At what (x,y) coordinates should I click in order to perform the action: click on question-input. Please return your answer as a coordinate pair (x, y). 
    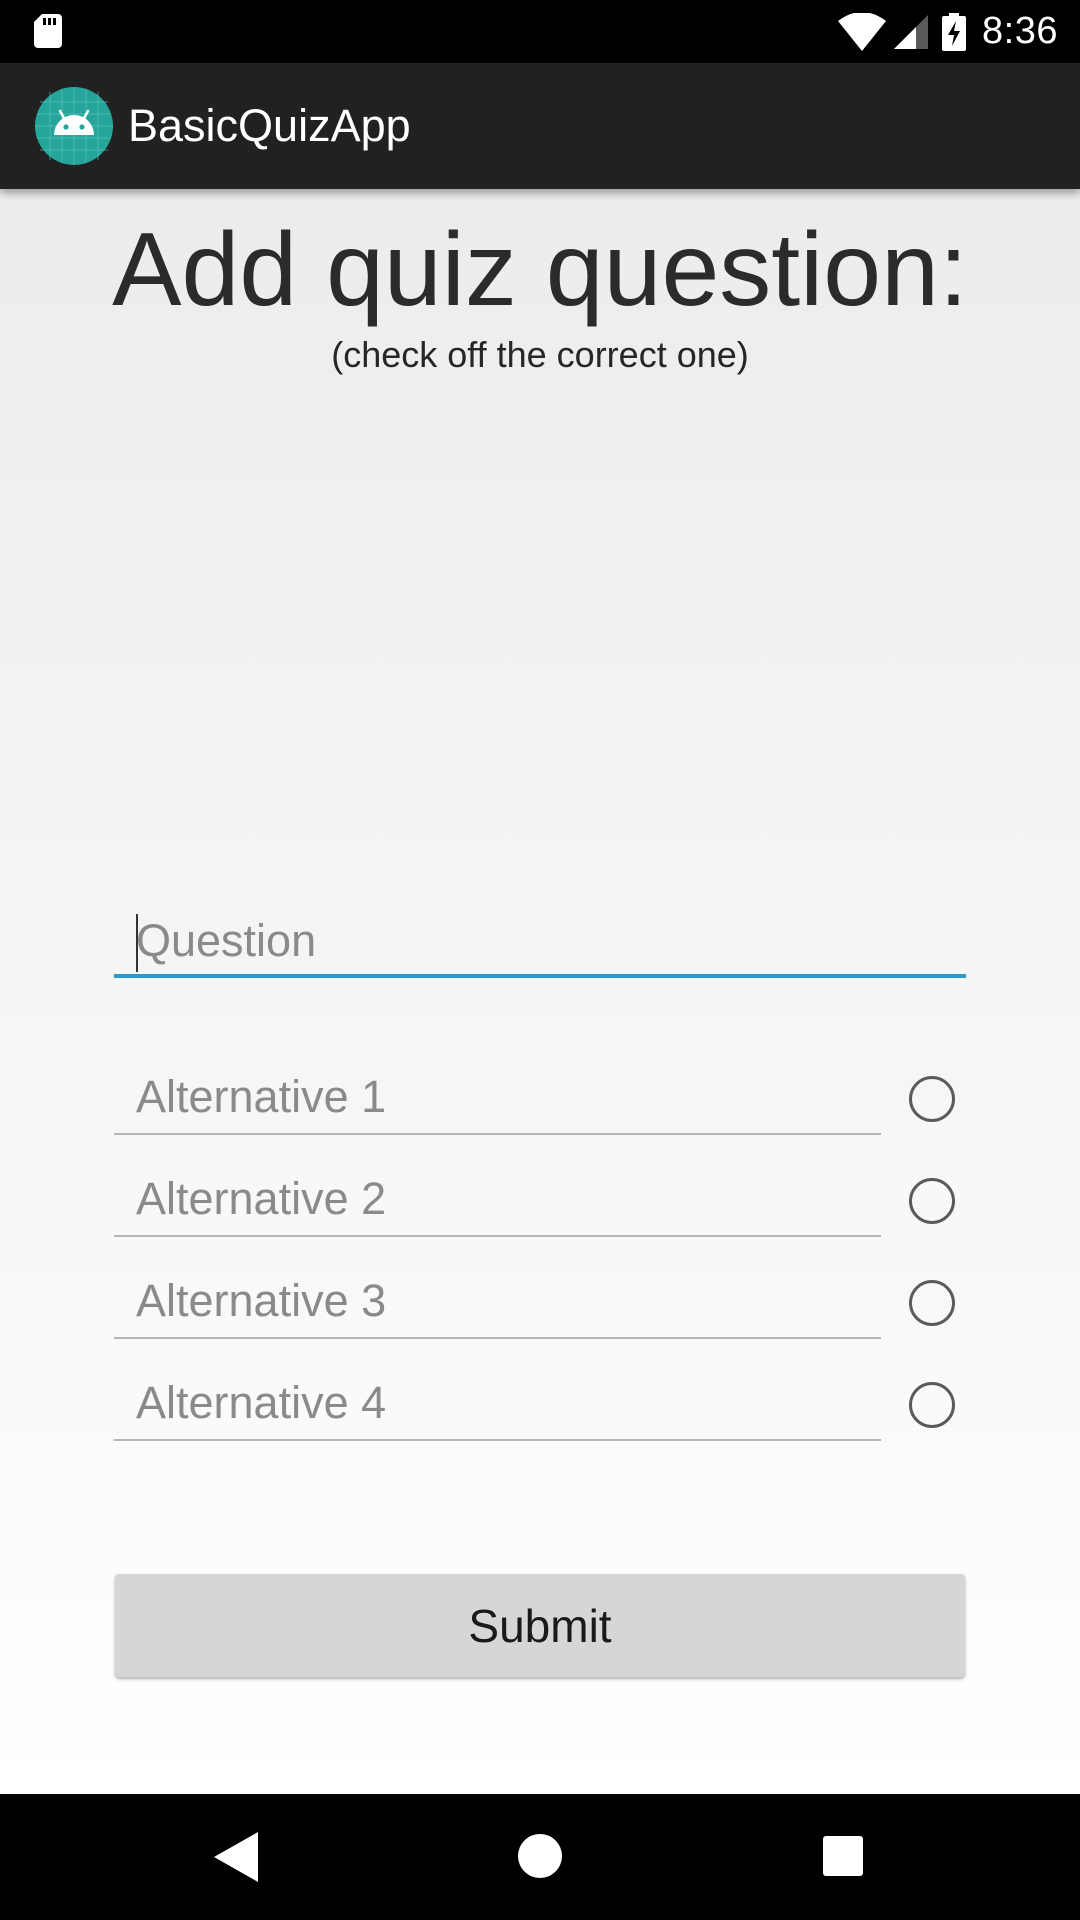
    Looking at the image, I should click on (540, 938).